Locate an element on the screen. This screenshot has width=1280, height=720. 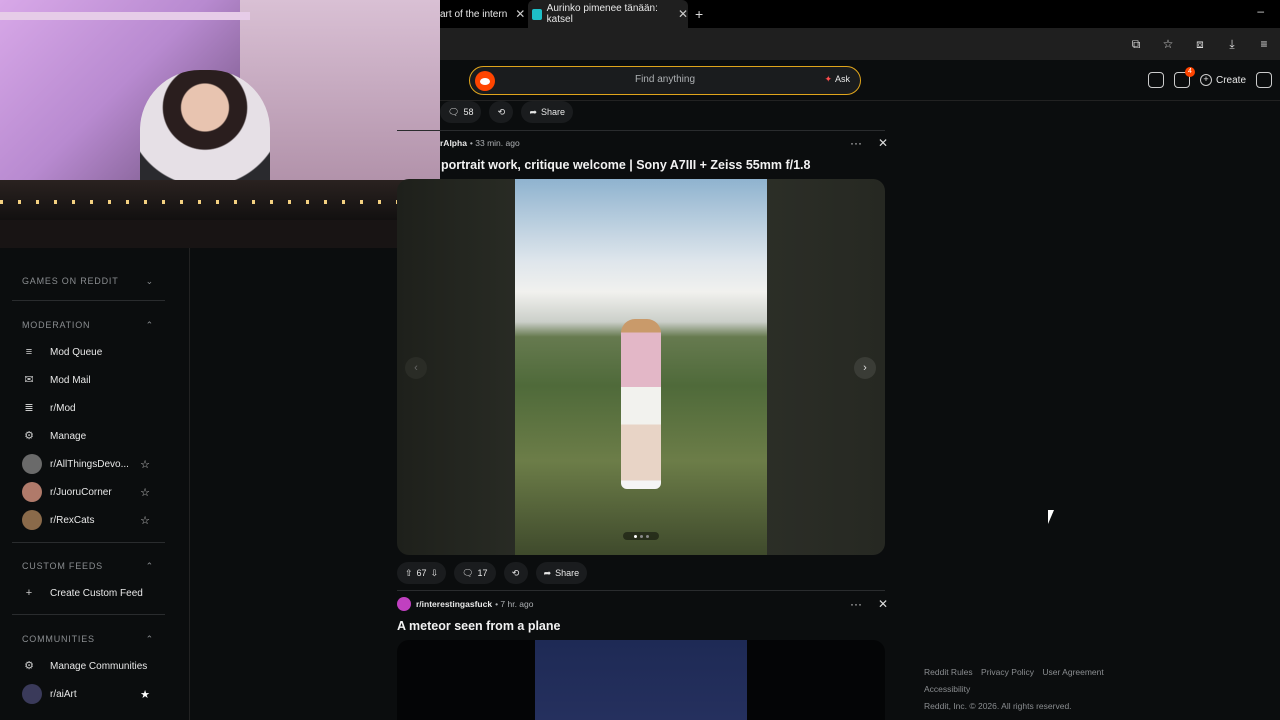
sidebar-item-label: Mod Queue is located at coordinates (76, 352).